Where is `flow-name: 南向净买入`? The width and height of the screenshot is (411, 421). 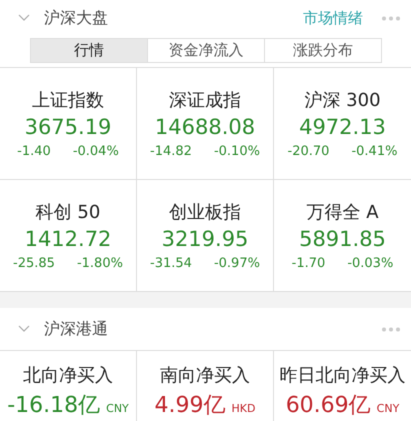 flow-name: 南向净买入 is located at coordinates (205, 375).